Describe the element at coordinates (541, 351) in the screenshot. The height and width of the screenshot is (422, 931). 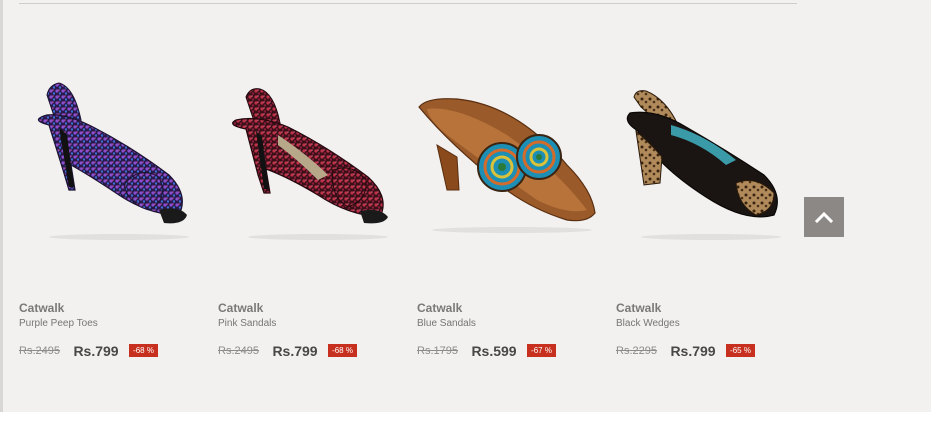
I see `discount-badge: -67 %` at that location.